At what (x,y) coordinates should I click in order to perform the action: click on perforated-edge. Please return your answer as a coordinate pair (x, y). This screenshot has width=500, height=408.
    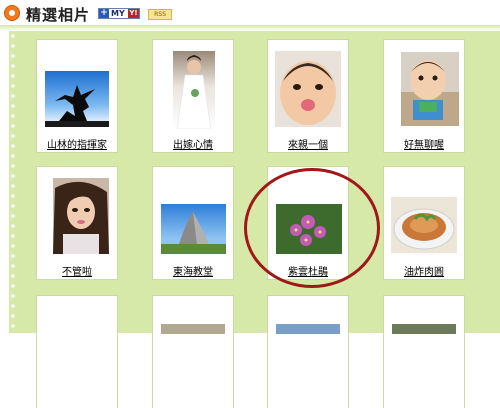
    Looking at the image, I should click on (13, 182).